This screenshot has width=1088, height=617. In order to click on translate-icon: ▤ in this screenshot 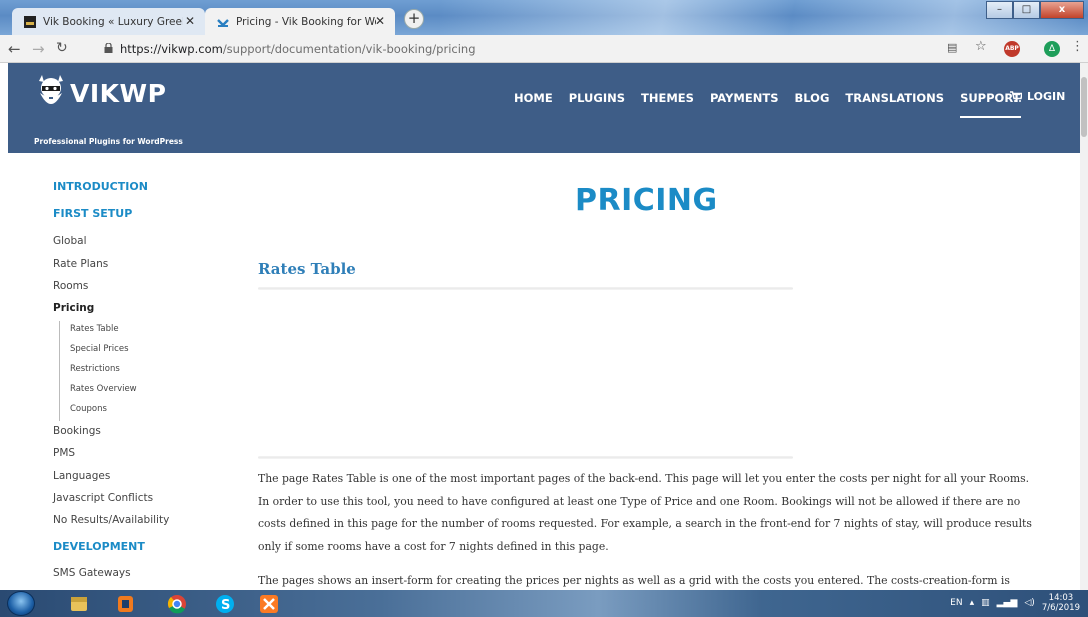, I will do `click(952, 49)`.